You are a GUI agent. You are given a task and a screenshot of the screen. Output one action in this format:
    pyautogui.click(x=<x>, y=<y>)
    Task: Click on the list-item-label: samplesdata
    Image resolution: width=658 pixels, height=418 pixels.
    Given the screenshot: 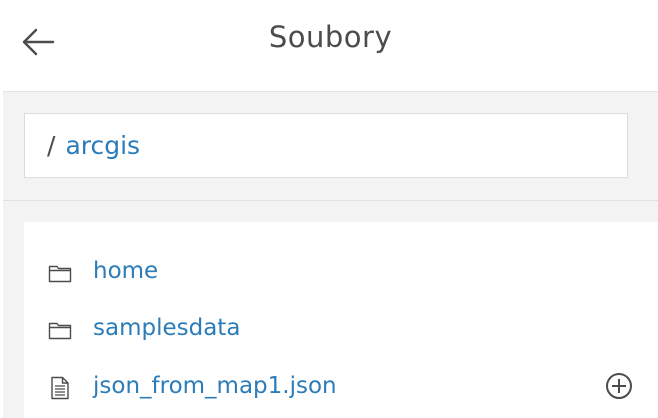 What is the action you would take?
    pyautogui.click(x=167, y=328)
    